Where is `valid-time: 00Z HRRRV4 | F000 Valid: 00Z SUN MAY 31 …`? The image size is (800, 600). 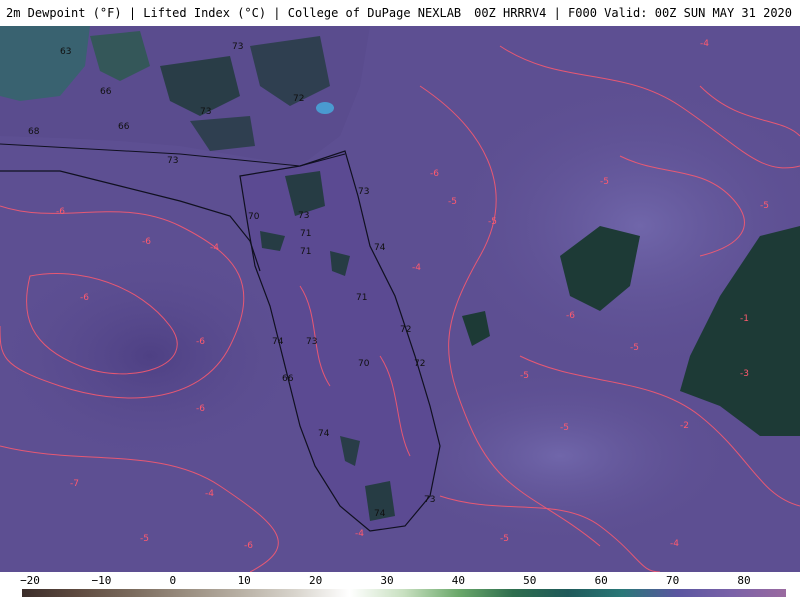 valid-time: 00Z HRRRV4 | F000 Valid: 00Z SUN MAY 31 … is located at coordinates (633, 13).